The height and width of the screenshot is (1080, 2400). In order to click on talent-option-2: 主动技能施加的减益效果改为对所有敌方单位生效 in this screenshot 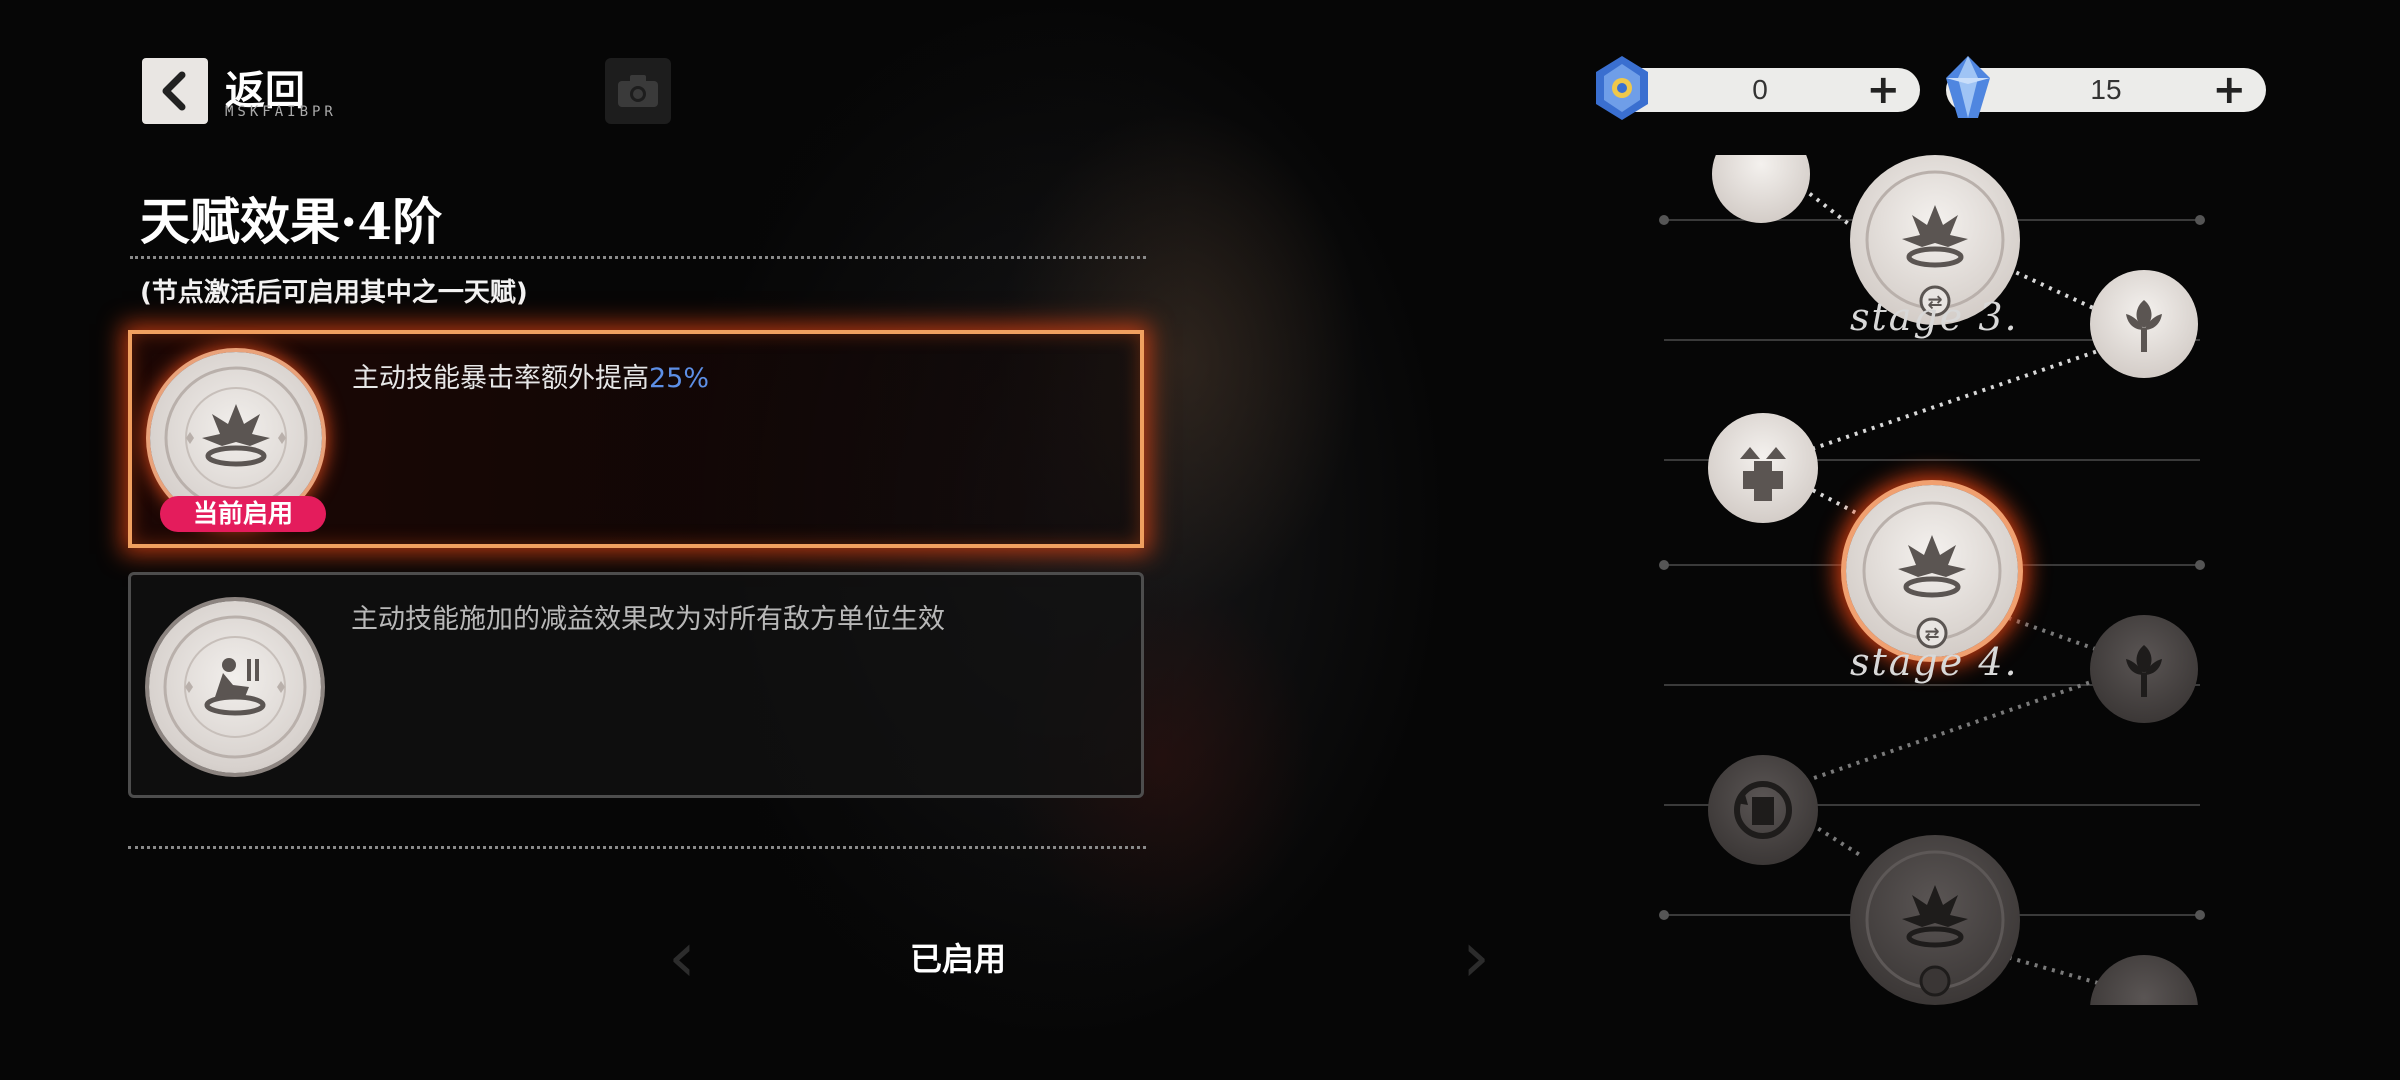, I will do `click(636, 685)`.